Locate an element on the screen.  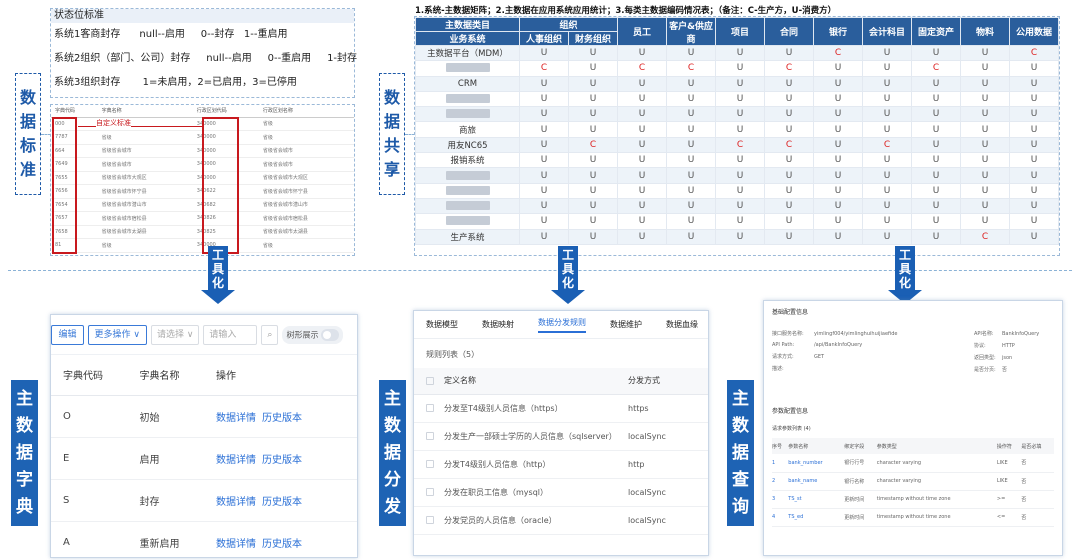
tab-data-lineage: 数据血缘 is located at coordinates (682, 324).